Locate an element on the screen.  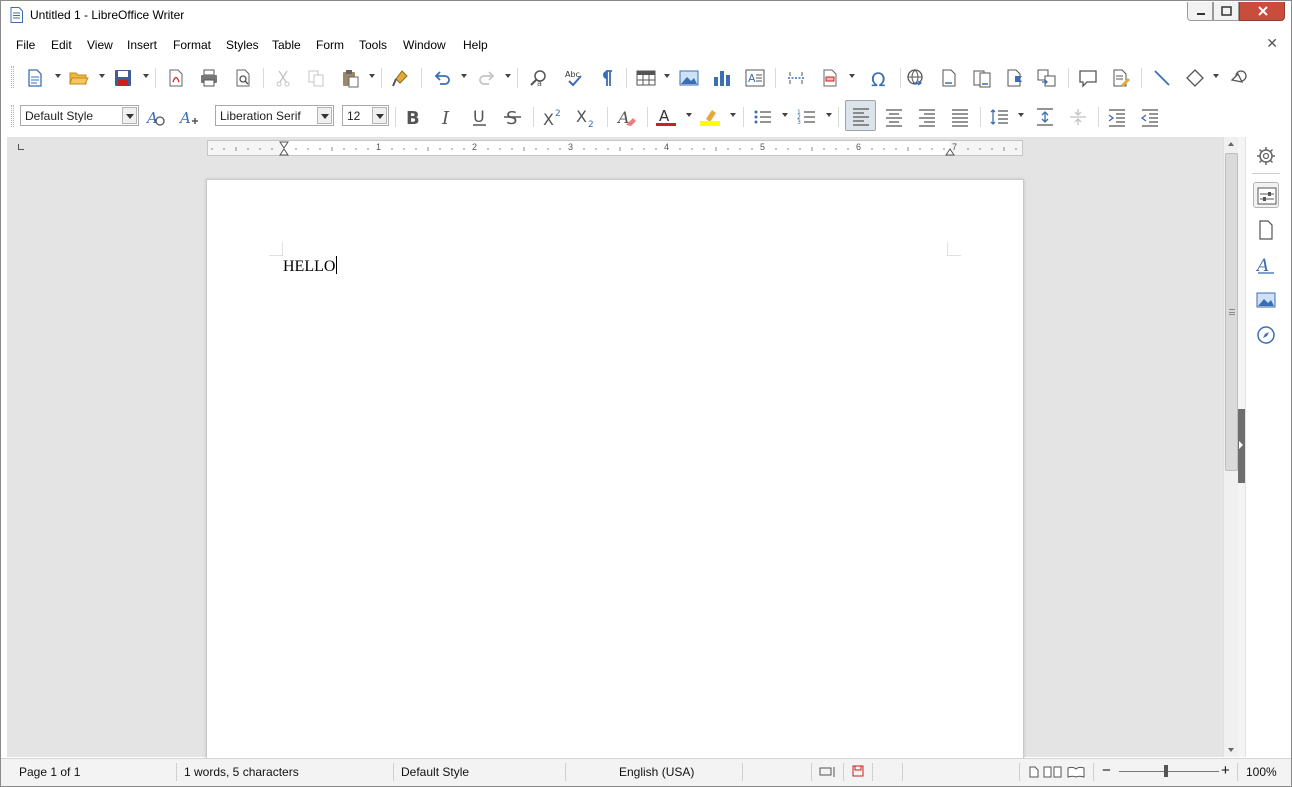
sidebar-navigator-button is located at coordinates (1266, 335).